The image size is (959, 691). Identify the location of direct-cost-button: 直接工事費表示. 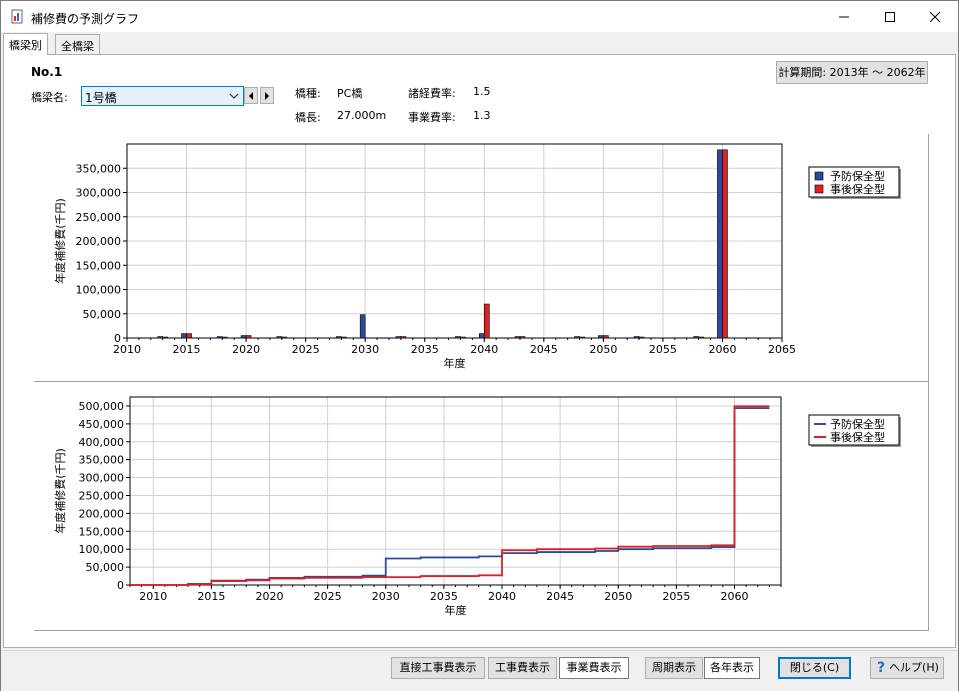
(438, 668).